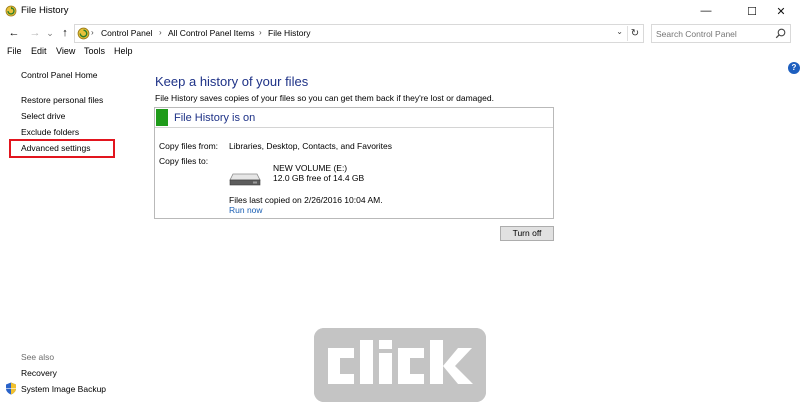 The image size is (800, 409). Describe the element at coordinates (184, 161) in the screenshot. I see `copy-to-label: Copy files to:` at that location.